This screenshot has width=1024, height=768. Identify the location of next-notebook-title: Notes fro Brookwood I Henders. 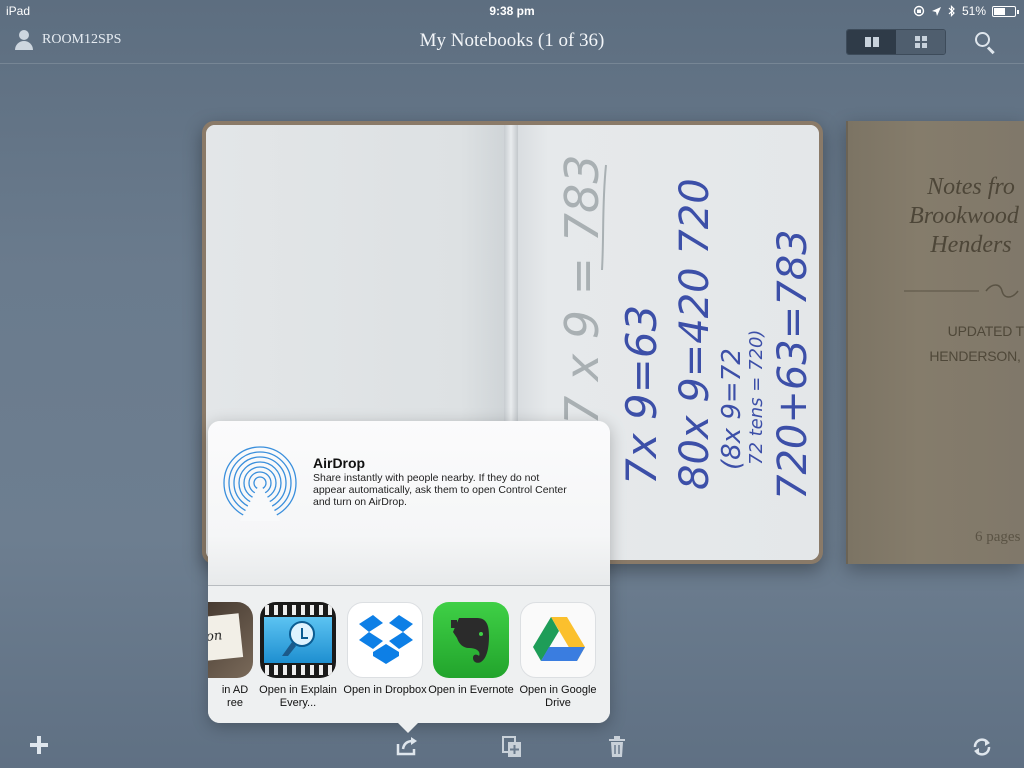
(940, 216).